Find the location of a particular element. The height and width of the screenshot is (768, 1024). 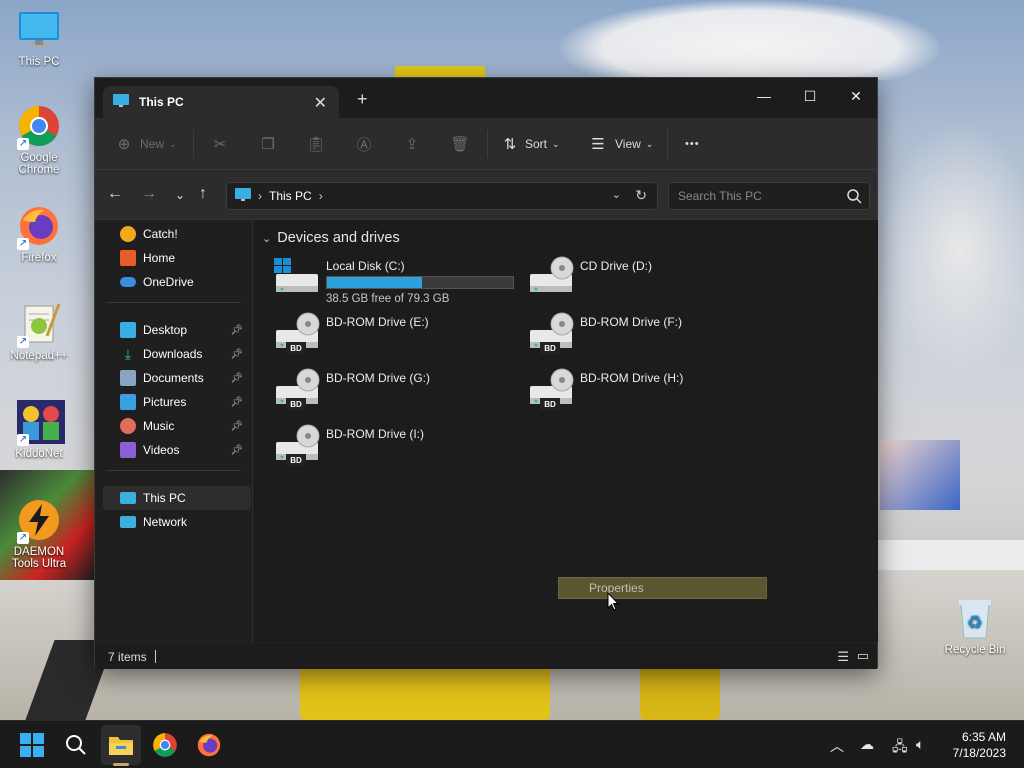

sidebar-item-this-pc: This PC is located at coordinates (177, 498).